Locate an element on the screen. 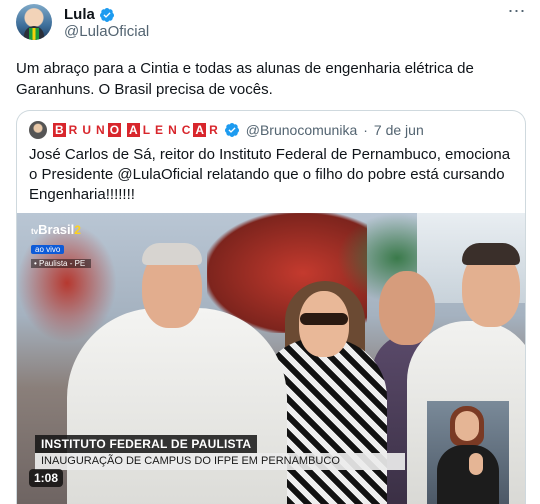 The height and width of the screenshot is (504, 540). author-name-row: Lula is located at coordinates (89, 14).